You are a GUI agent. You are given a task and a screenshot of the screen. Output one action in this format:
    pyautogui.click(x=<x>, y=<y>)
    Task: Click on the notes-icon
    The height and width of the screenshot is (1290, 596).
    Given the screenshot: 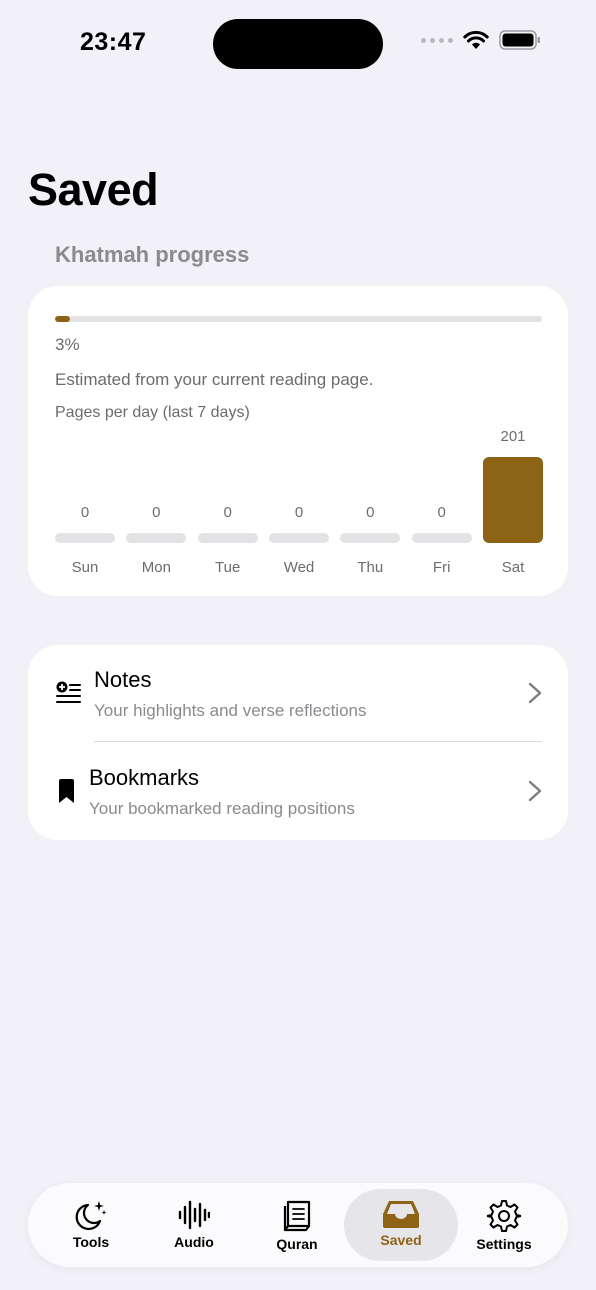 What is the action you would take?
    pyautogui.click(x=68, y=692)
    